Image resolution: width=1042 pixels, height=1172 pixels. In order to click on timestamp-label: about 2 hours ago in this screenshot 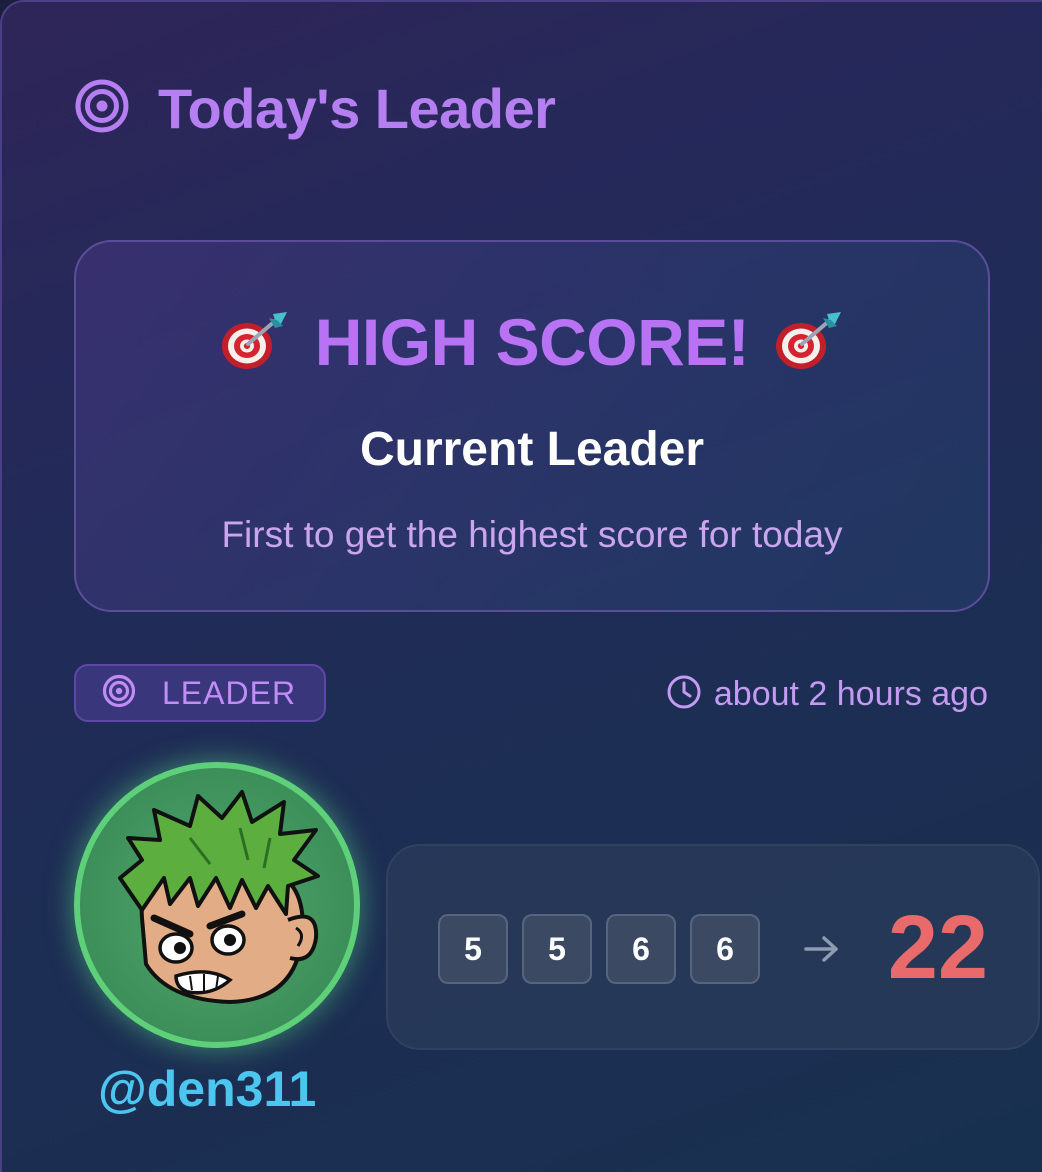, I will do `click(850, 694)`.